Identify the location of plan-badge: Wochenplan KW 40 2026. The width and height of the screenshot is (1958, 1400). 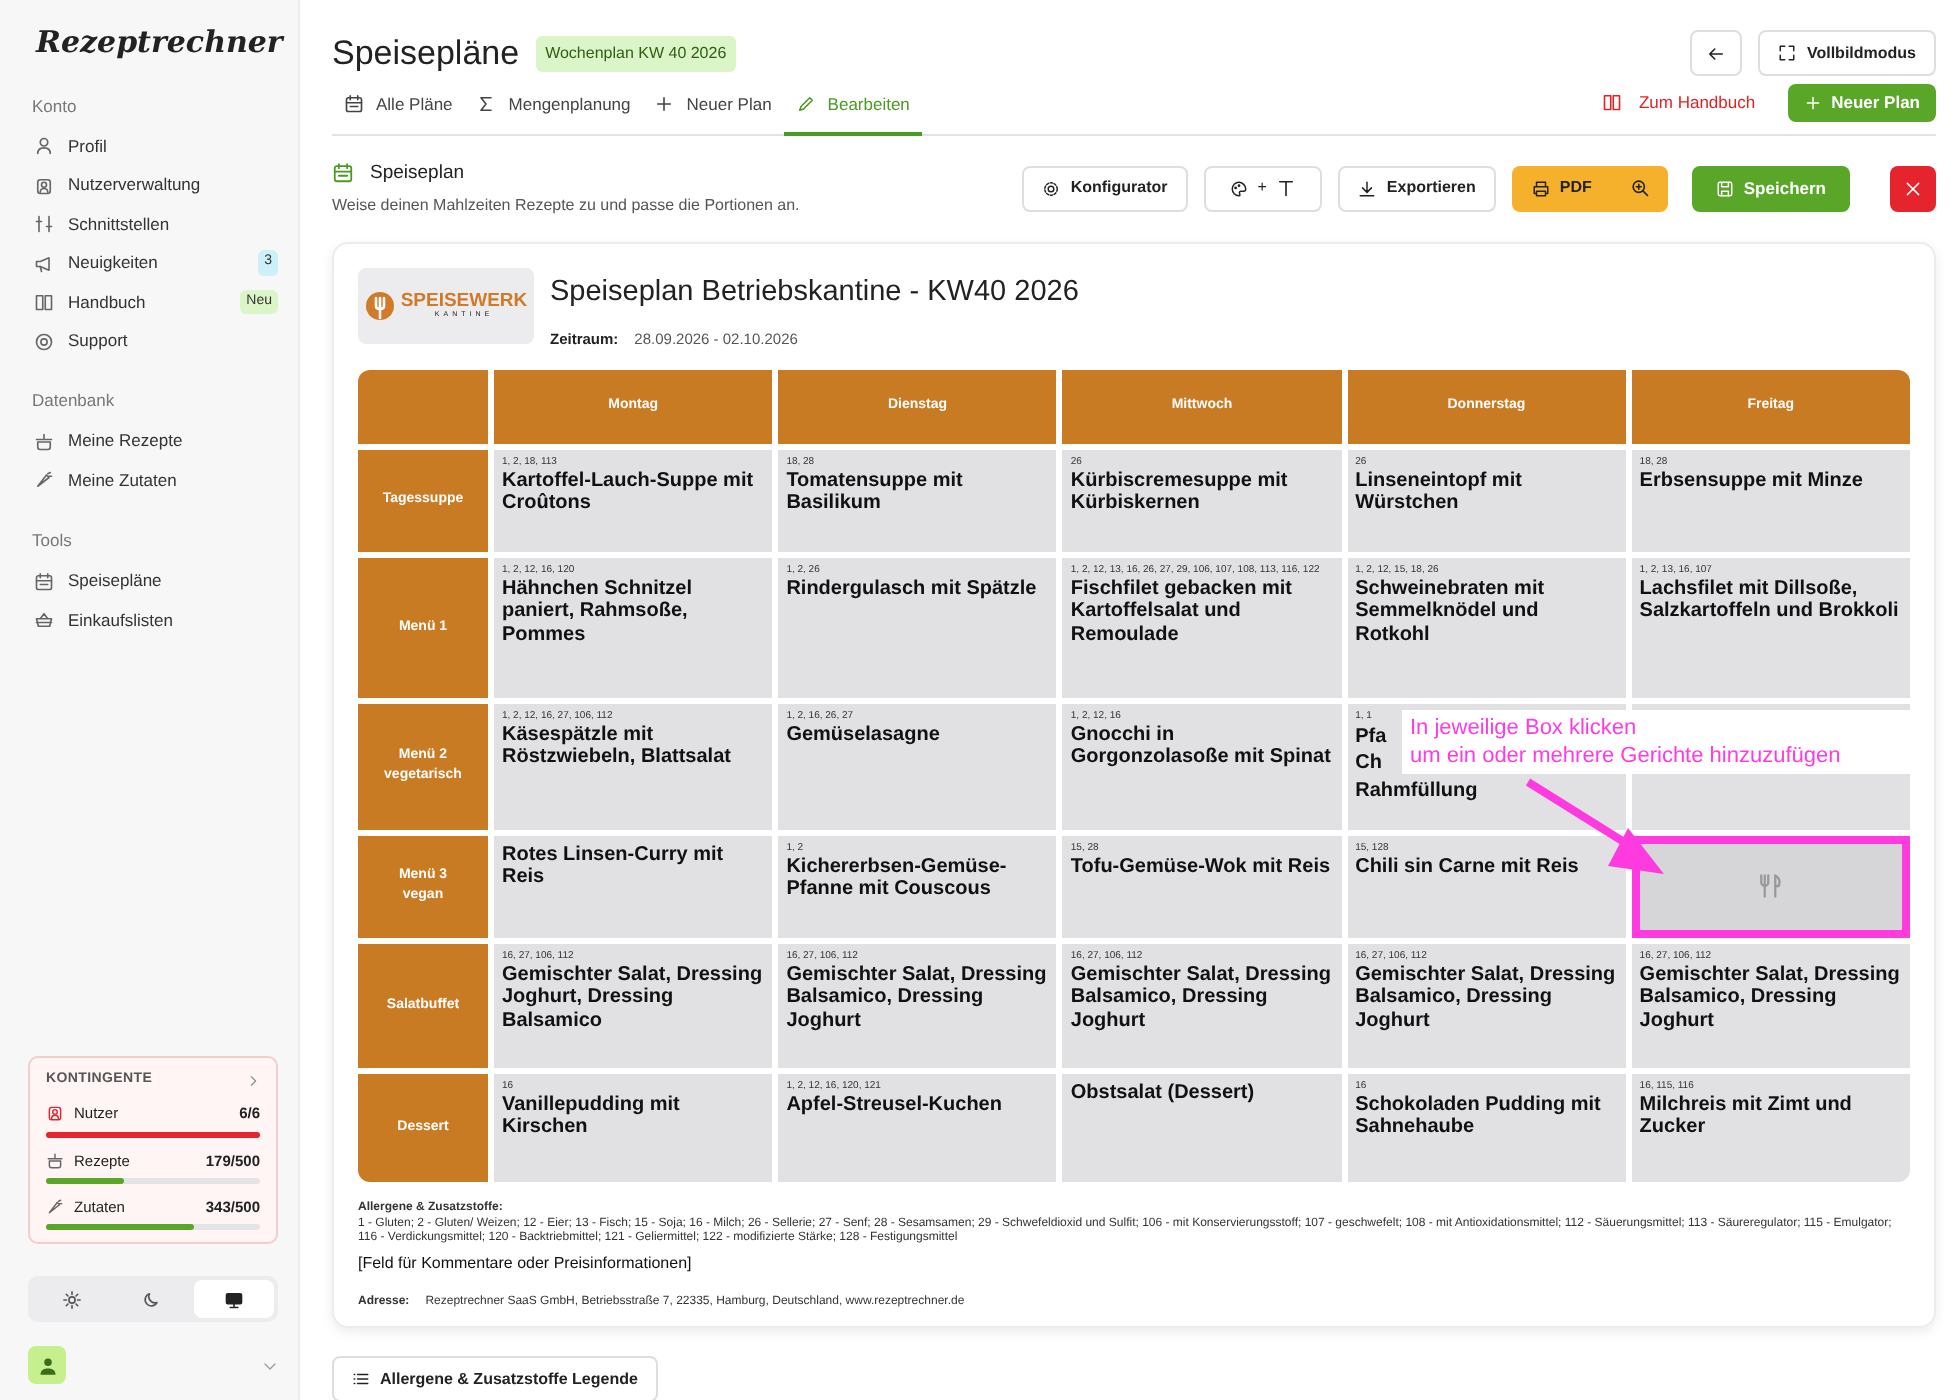
(636, 53).